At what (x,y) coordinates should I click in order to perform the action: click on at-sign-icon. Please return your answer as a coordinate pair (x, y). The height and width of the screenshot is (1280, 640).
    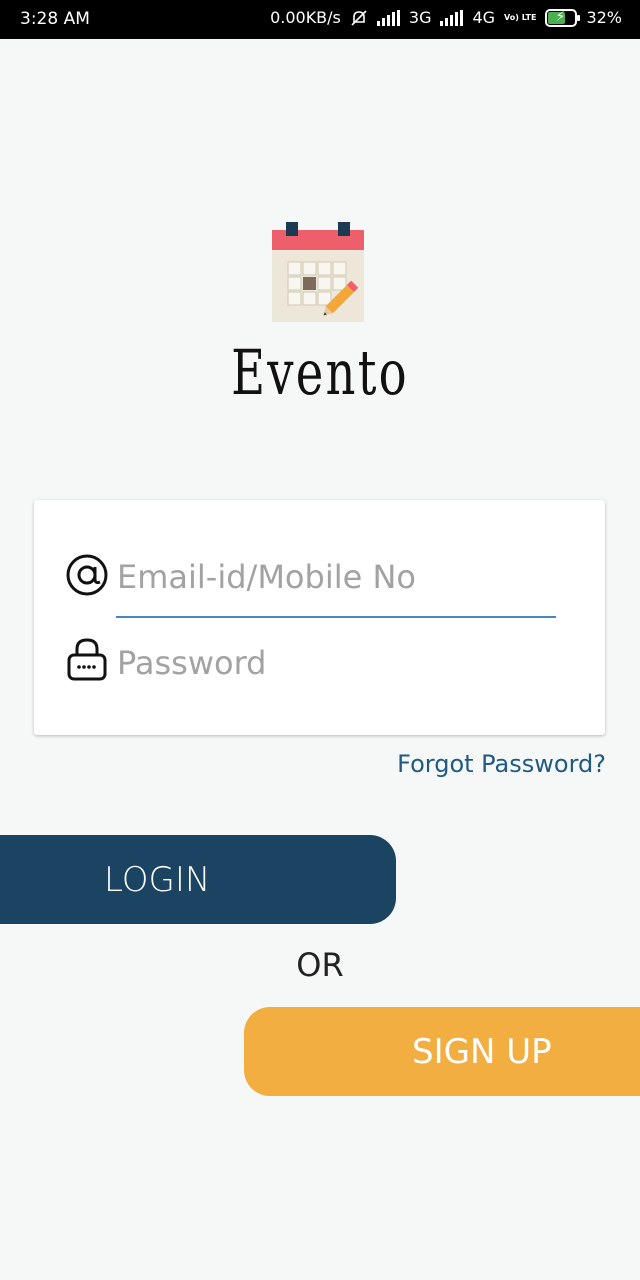
    Looking at the image, I should click on (87, 575).